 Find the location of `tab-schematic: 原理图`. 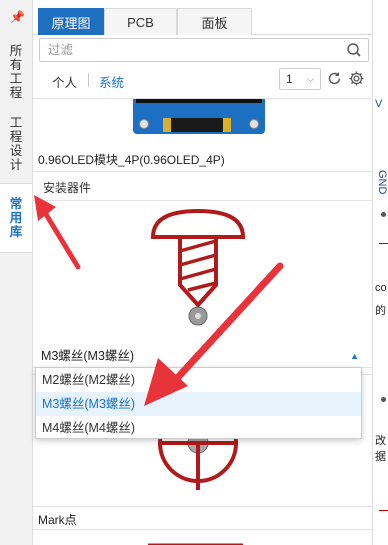

tab-schematic: 原理图 is located at coordinates (71, 21).